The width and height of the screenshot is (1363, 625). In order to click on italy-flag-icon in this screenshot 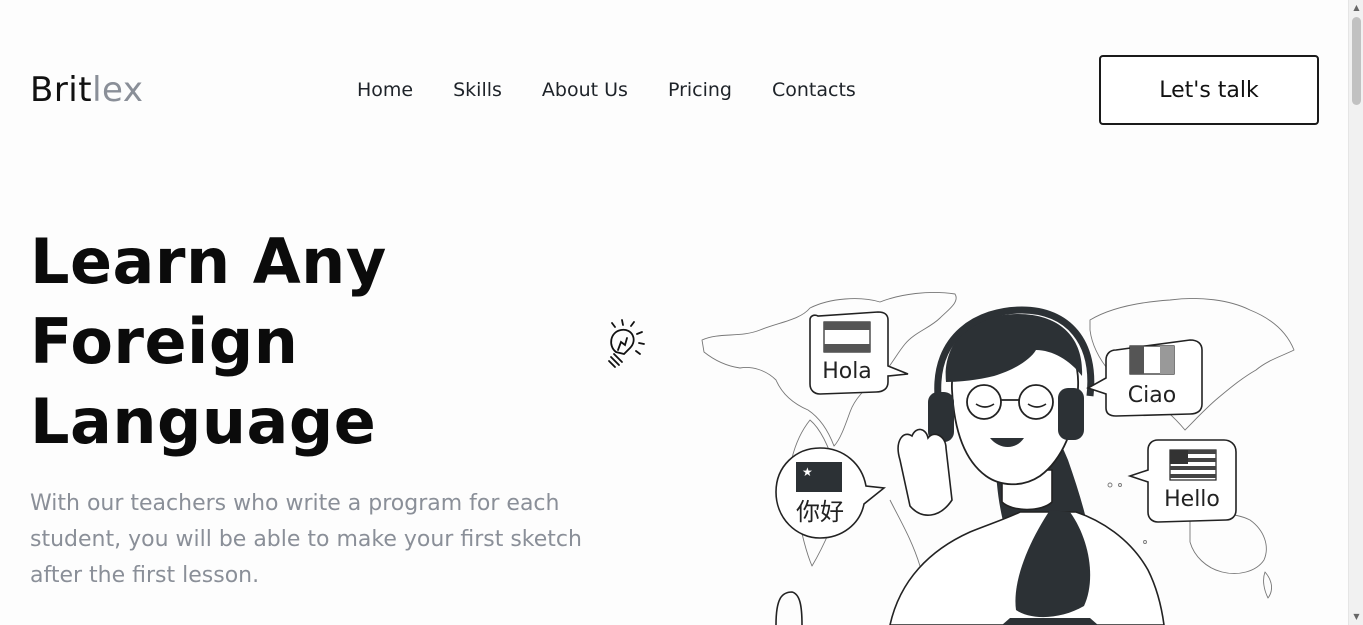, I will do `click(1152, 360)`.